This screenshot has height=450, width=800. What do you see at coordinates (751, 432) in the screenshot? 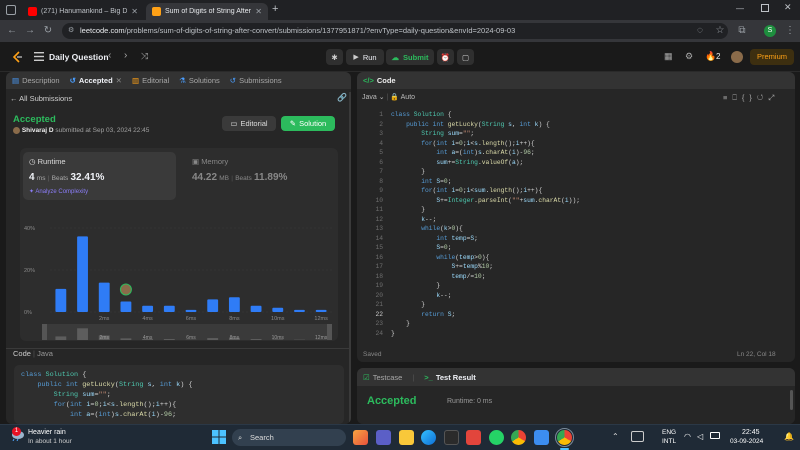
I see `clock-time: 22:45` at bounding box center [751, 432].